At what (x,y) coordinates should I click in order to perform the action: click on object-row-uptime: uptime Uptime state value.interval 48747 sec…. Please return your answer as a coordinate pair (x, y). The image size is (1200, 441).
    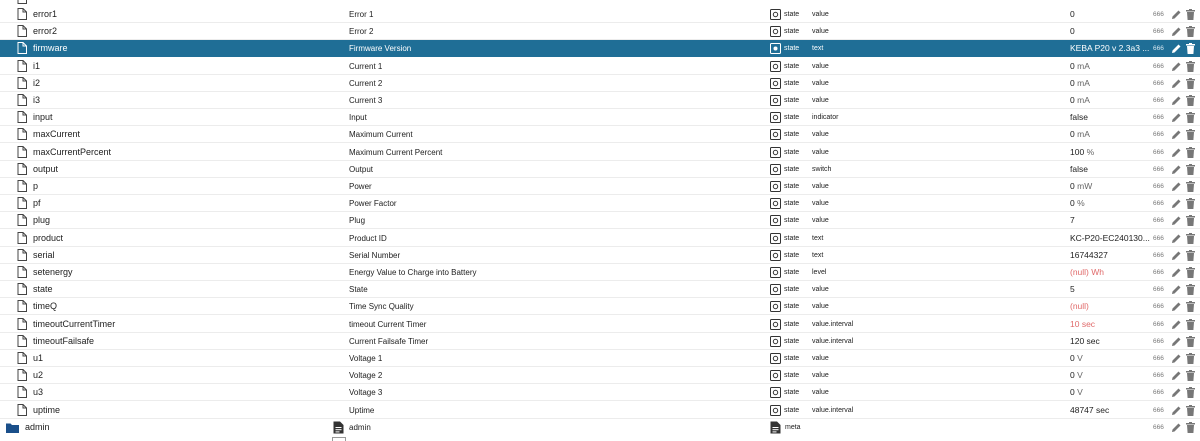
    Looking at the image, I should click on (600, 410).